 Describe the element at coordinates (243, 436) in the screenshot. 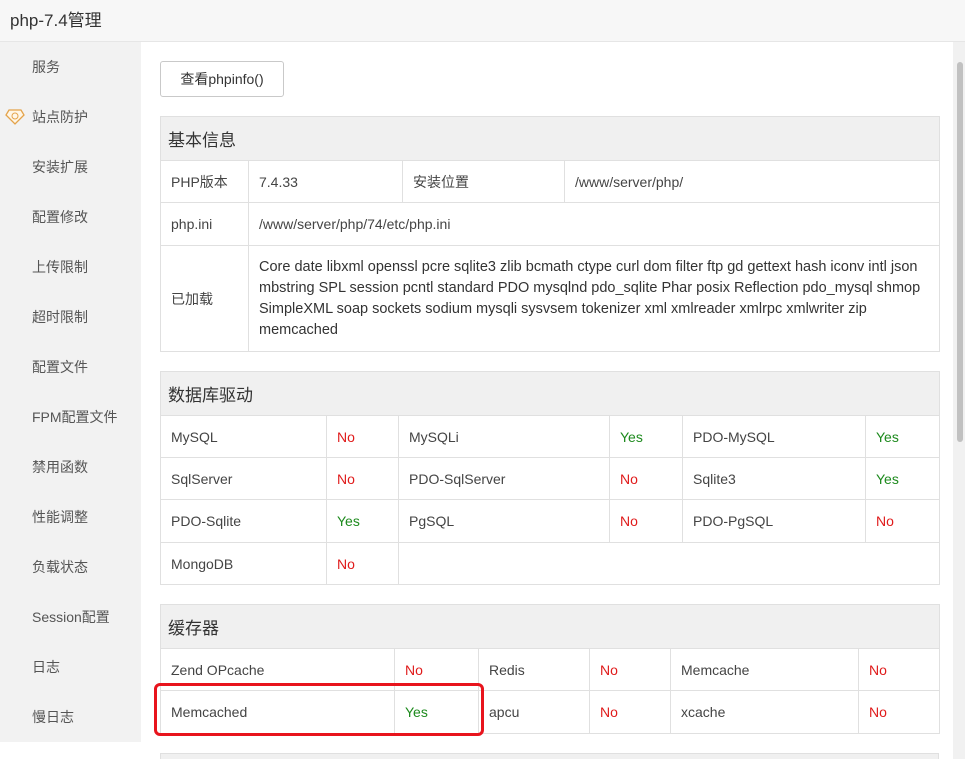

I see `driver-name: MySQL` at that location.